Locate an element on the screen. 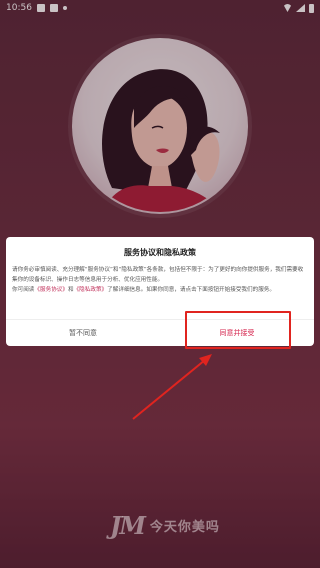  brand-name: 今天你美吗 is located at coordinates (184, 527).